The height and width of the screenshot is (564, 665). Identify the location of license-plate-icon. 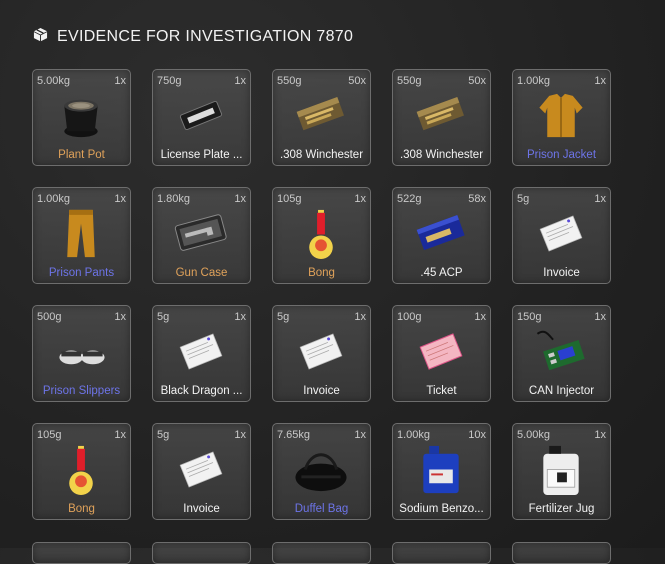
(201, 115).